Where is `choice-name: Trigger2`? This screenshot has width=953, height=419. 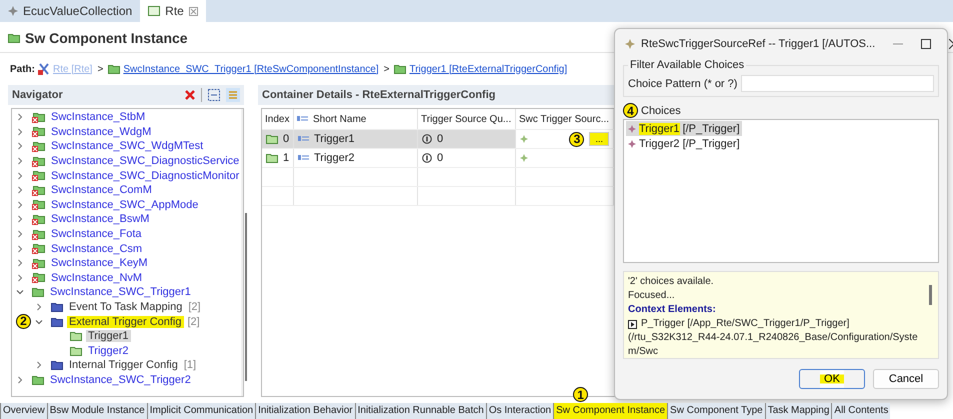
choice-name: Trigger2 is located at coordinates (659, 144).